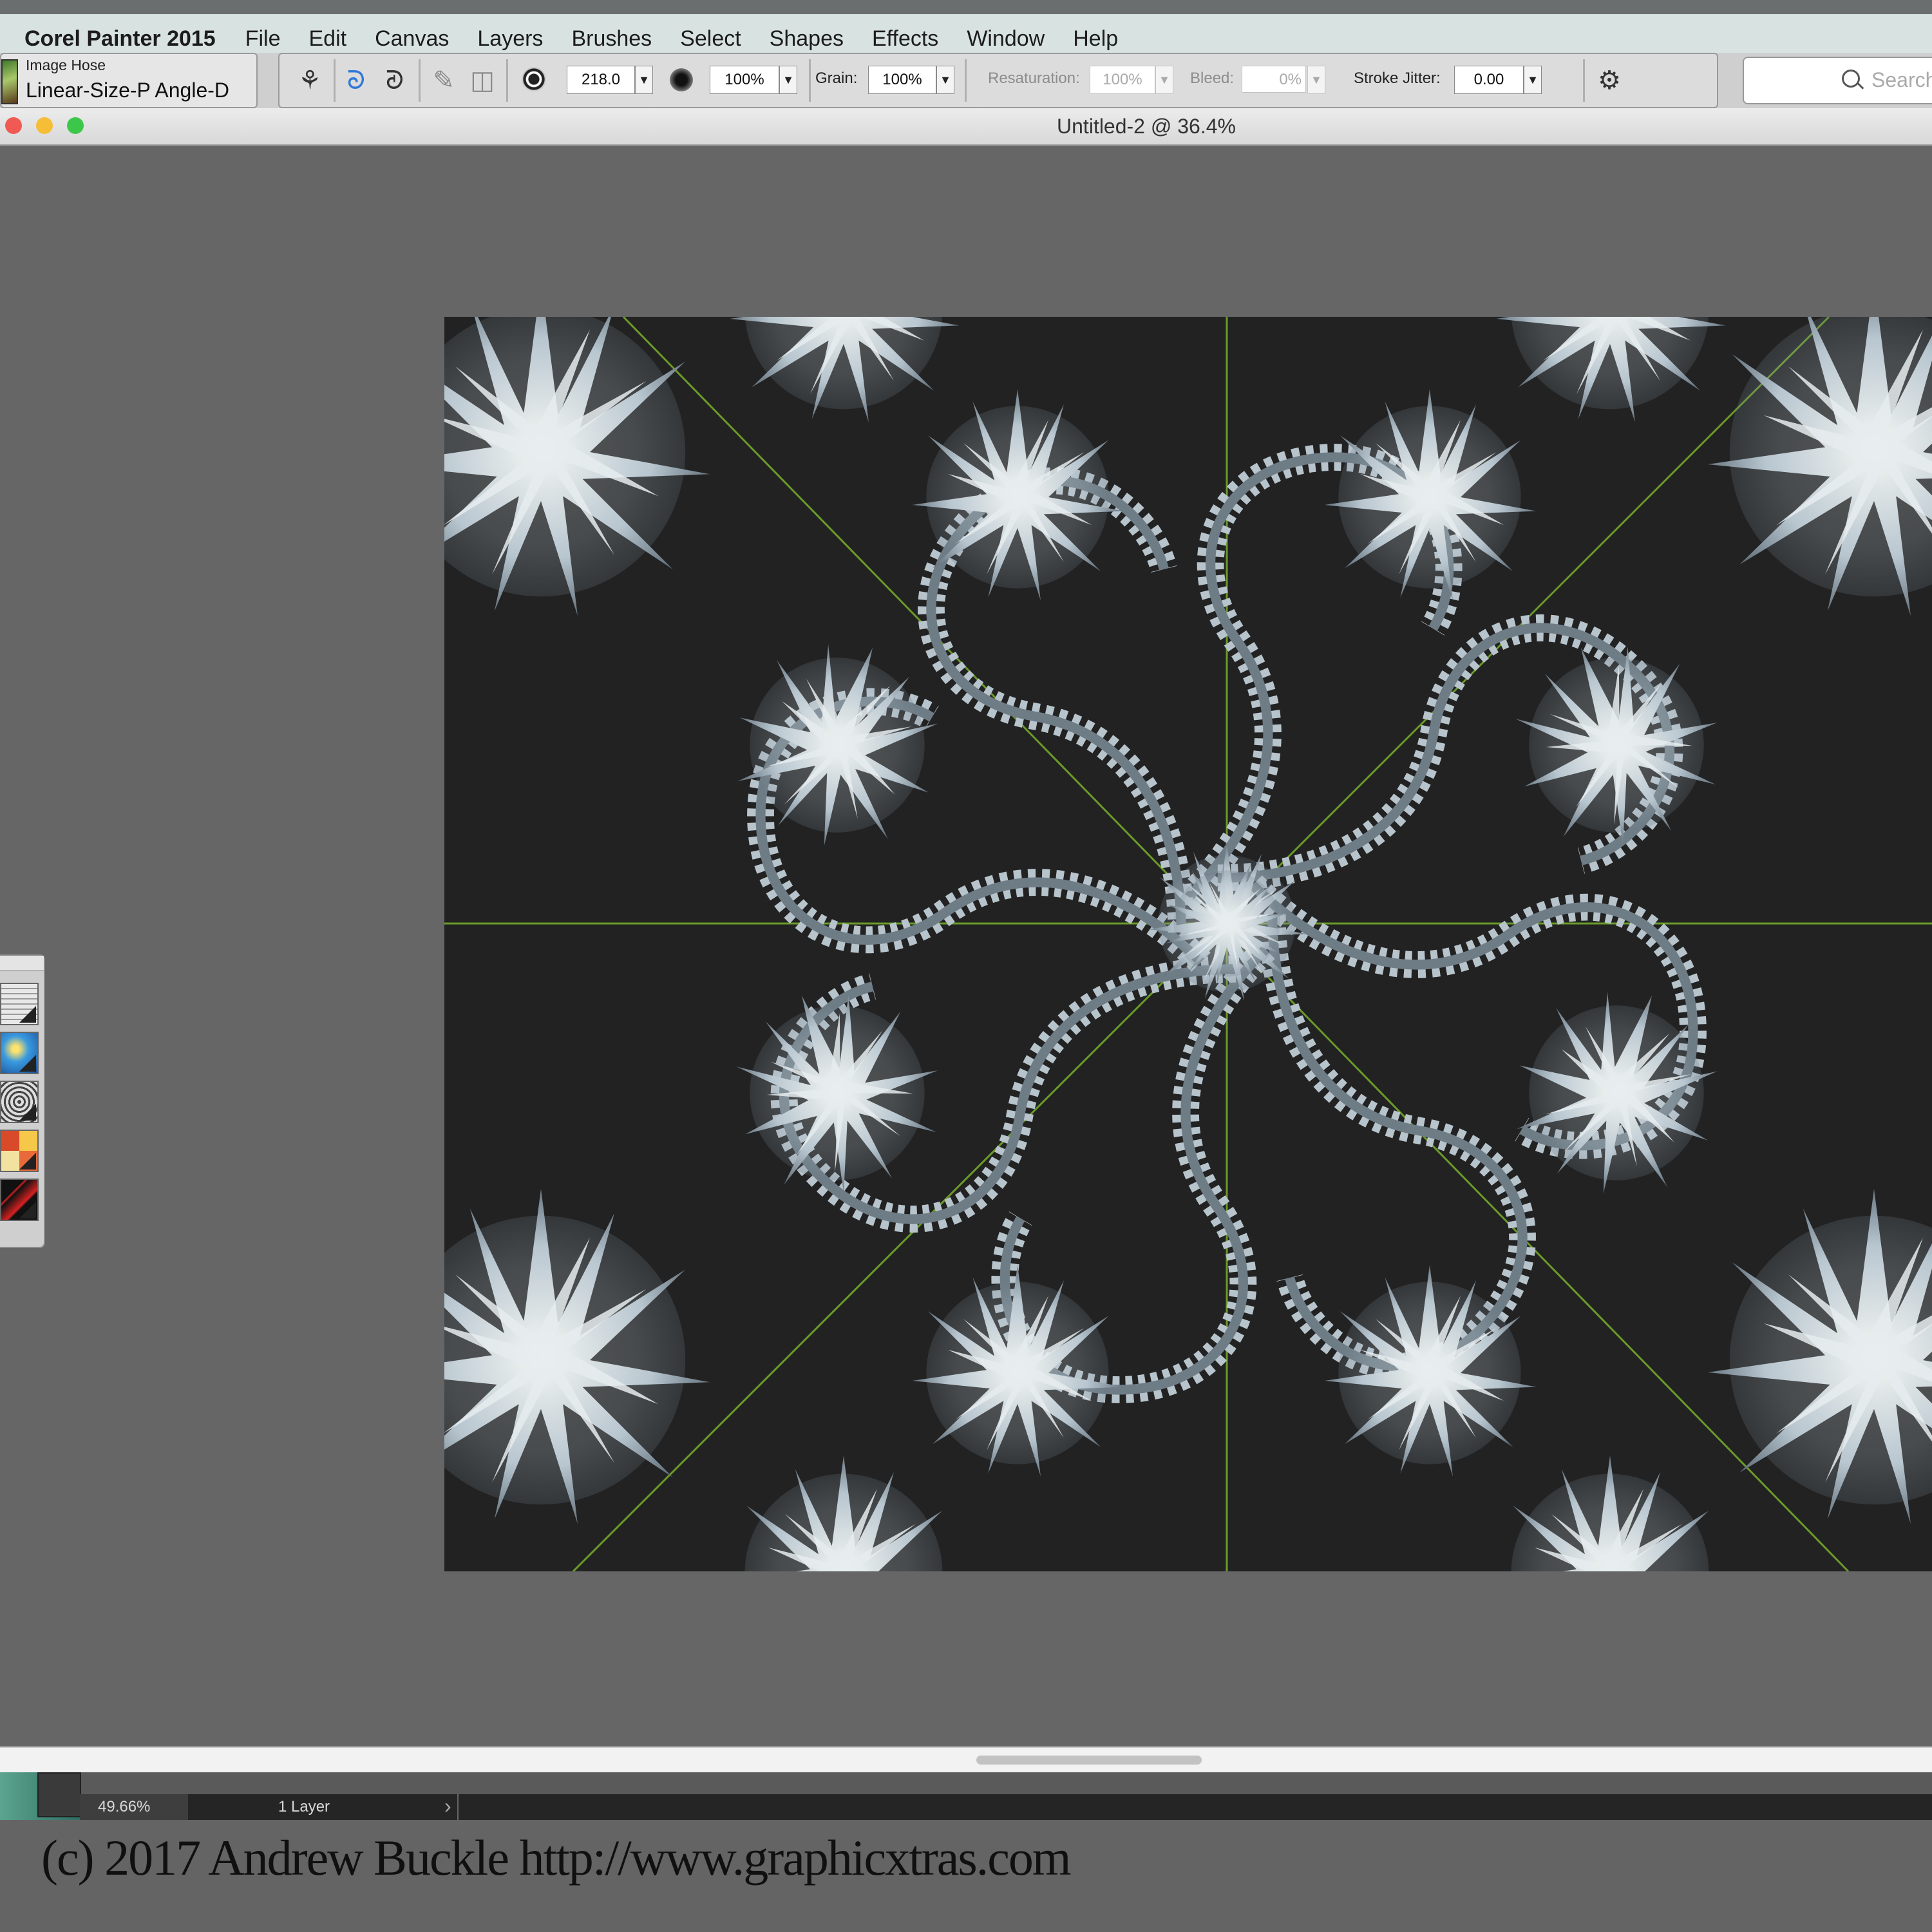 This screenshot has height=1932, width=1932. What do you see at coordinates (966, 127) in the screenshot?
I see `document-title-bar: Untitled-2 @ 36.4%` at bounding box center [966, 127].